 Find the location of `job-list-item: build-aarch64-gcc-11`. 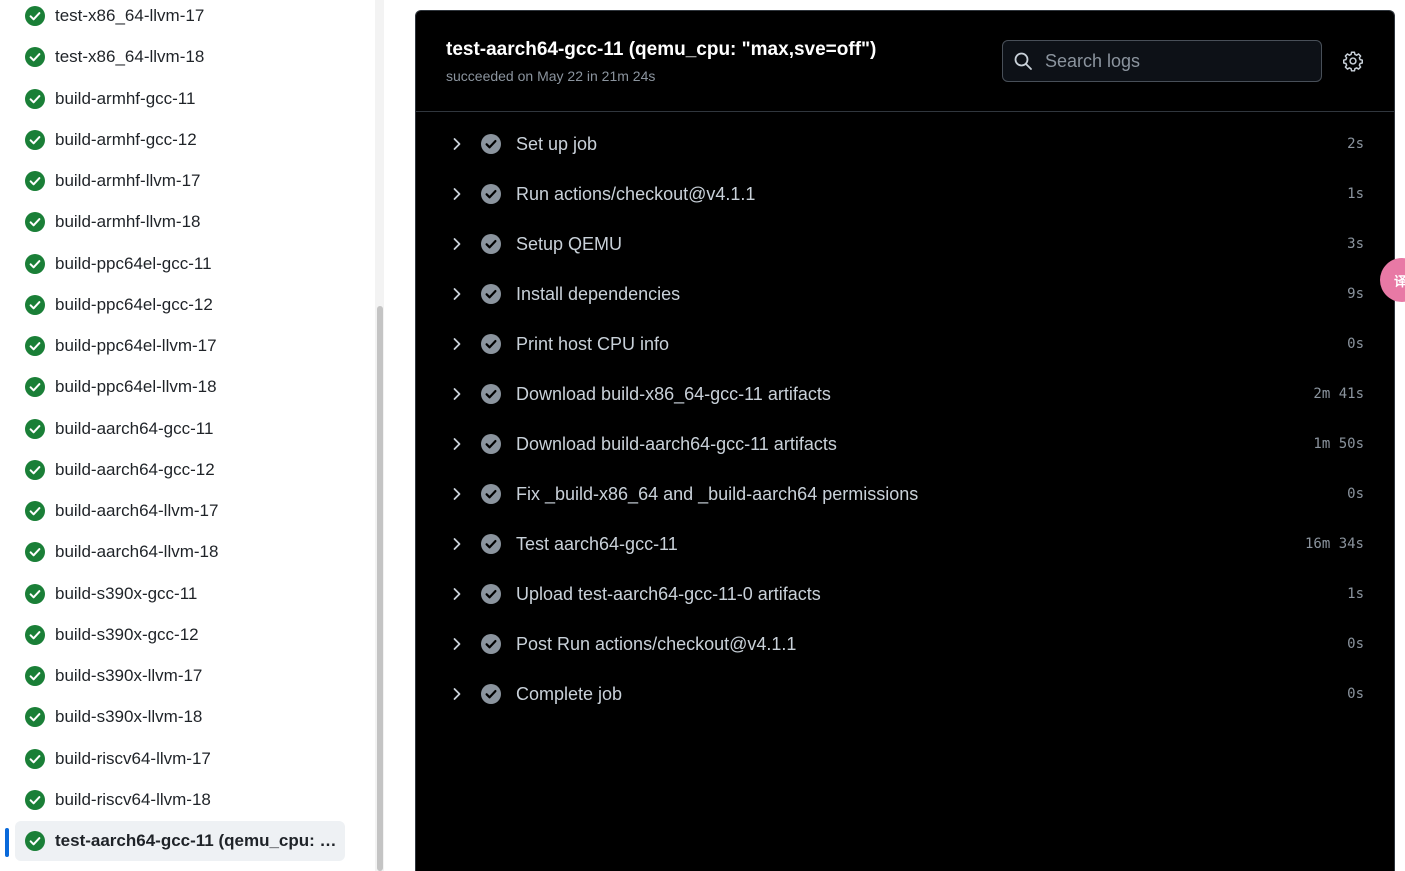

job-list-item: build-aarch64-gcc-11 is located at coordinates (180, 429).